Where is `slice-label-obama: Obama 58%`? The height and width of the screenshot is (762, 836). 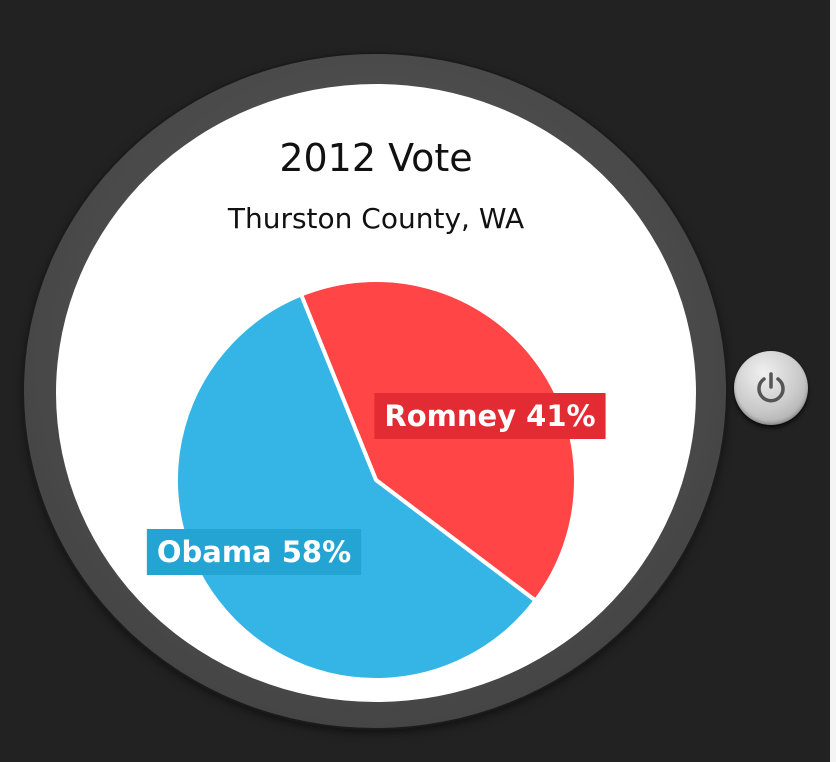 slice-label-obama: Obama 58% is located at coordinates (254, 552).